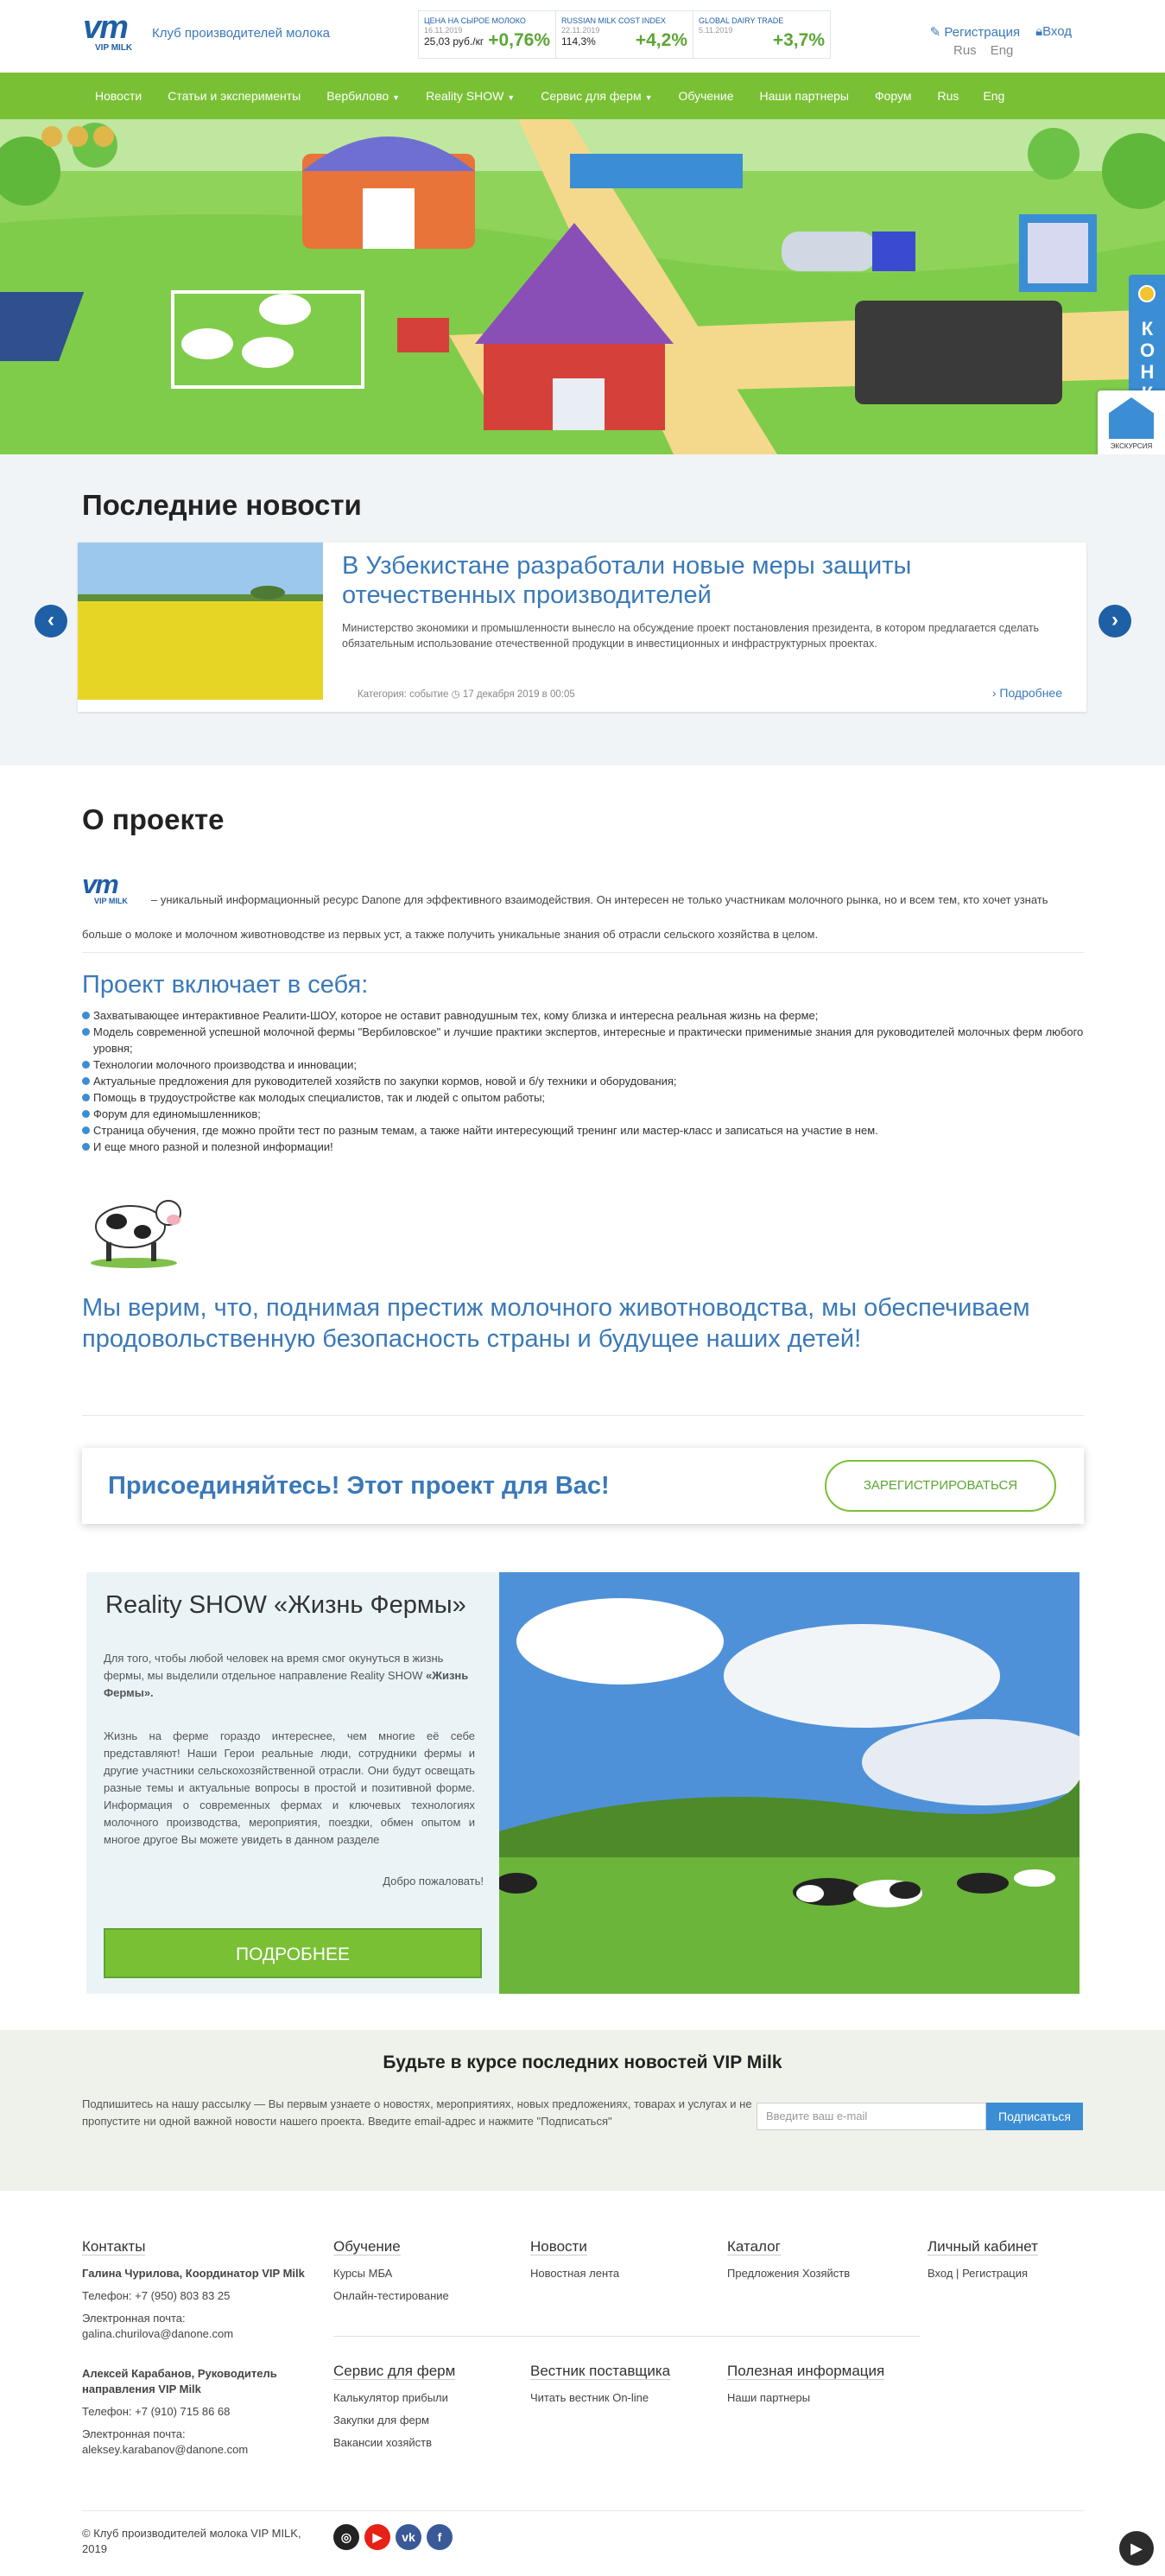 This screenshot has height=2576, width=1165. Describe the element at coordinates (440, 2537) in the screenshot. I see `facebook-icon: f` at that location.